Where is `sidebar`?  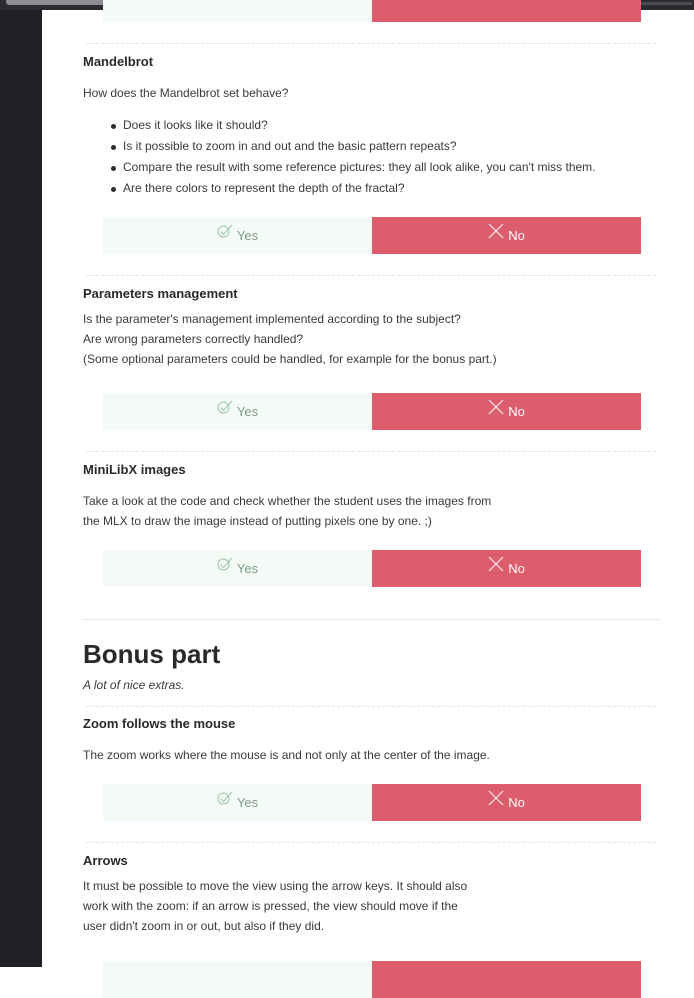
sidebar is located at coordinates (21, 483).